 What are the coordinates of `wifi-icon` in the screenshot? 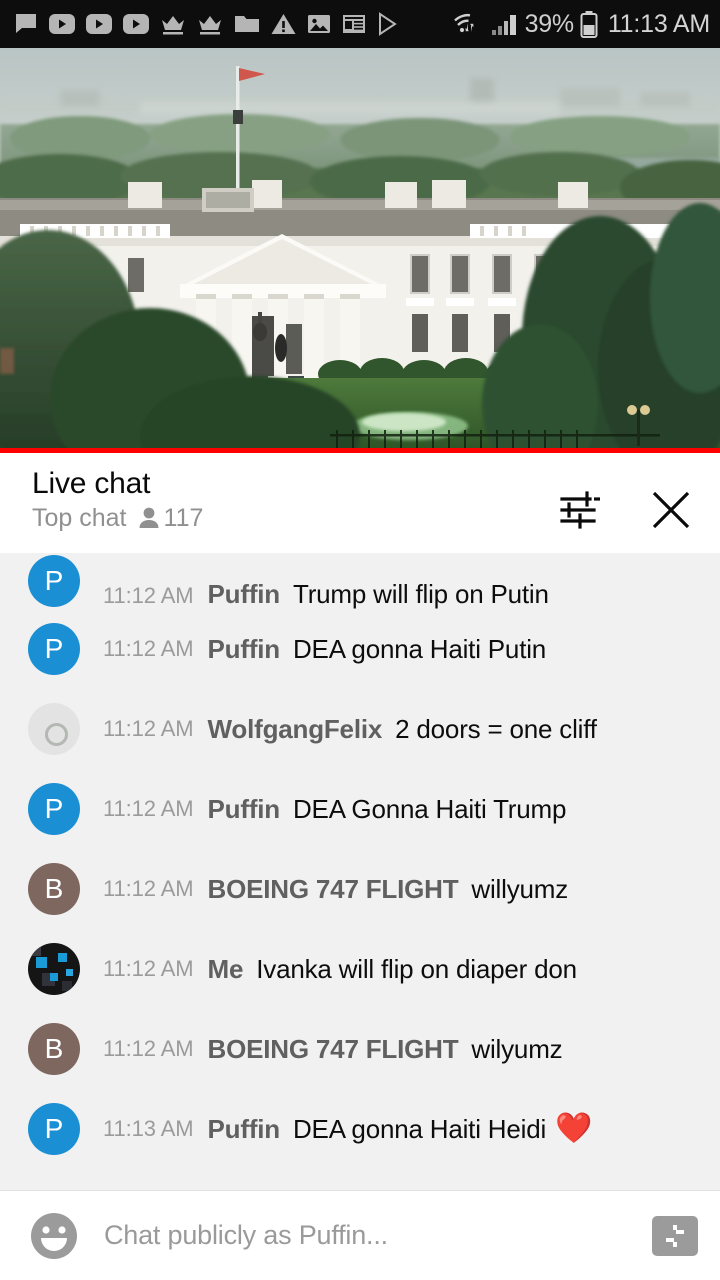 It's located at (463, 23).